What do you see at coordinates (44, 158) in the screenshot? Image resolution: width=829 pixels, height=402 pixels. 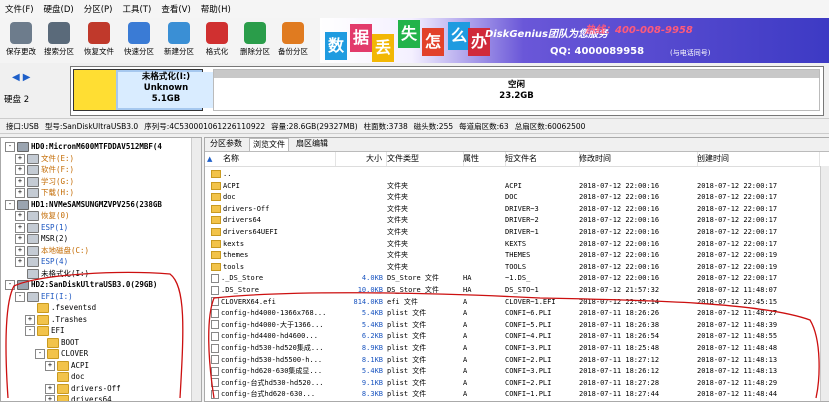 I see `tree-node: + 文件(E:)` at bounding box center [44, 158].